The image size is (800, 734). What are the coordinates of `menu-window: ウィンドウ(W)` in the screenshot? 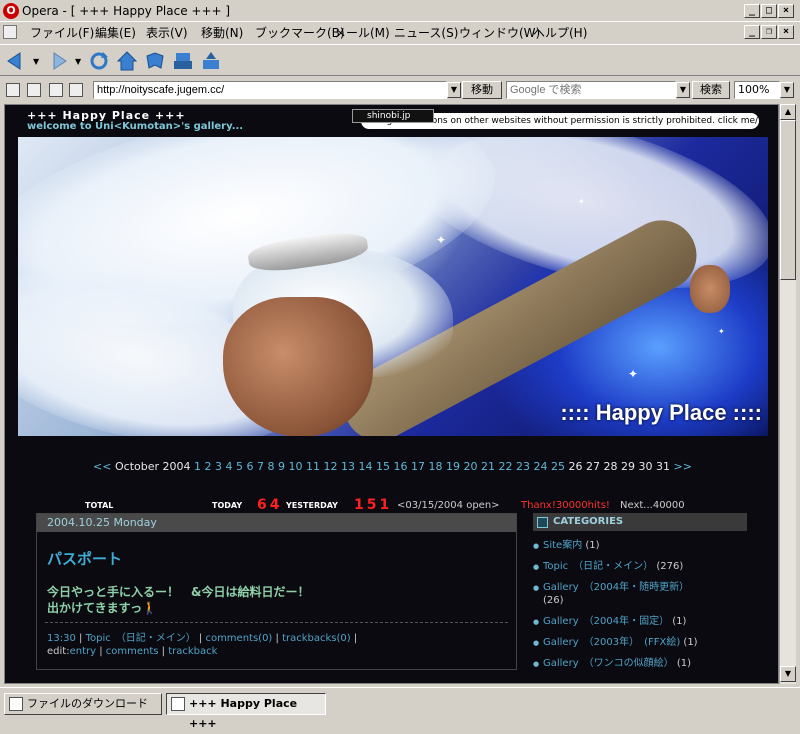 It's located at (499, 32).